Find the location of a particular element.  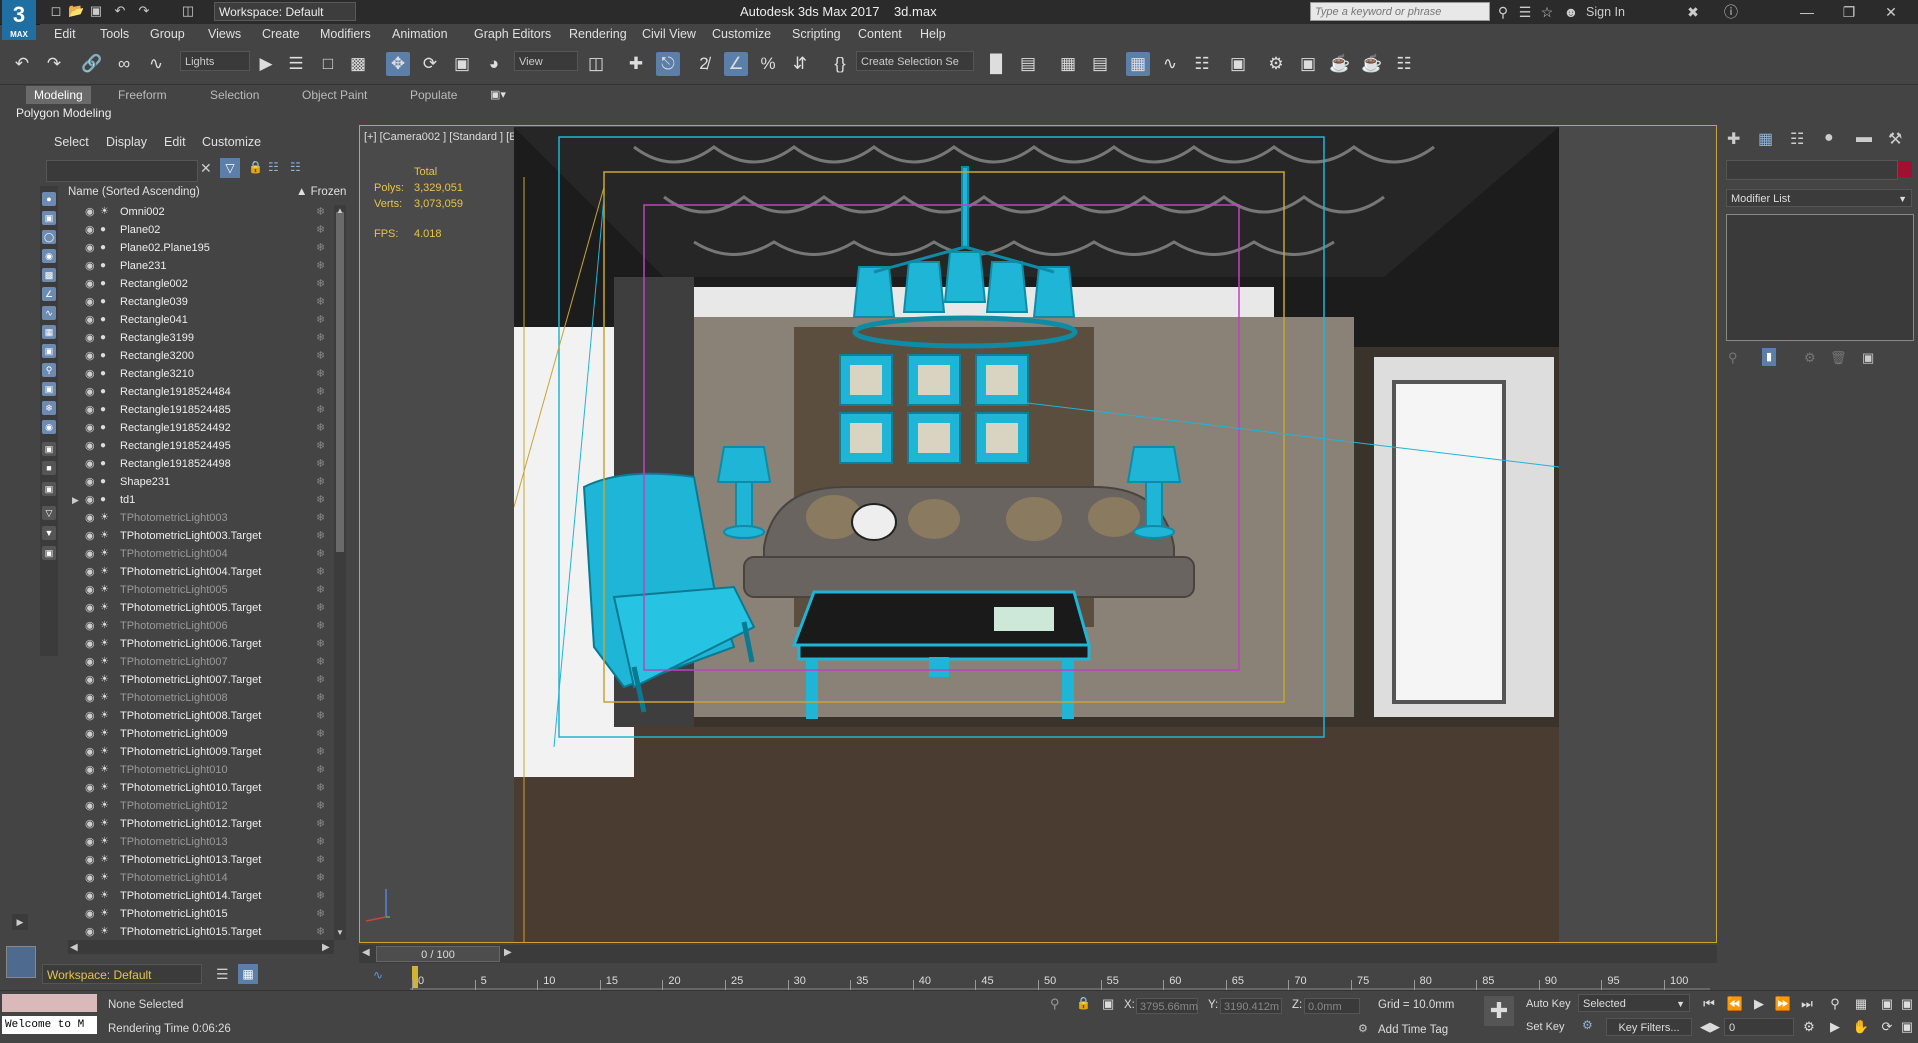

display-groups-icon: ▦ is located at coordinates (49, 332).